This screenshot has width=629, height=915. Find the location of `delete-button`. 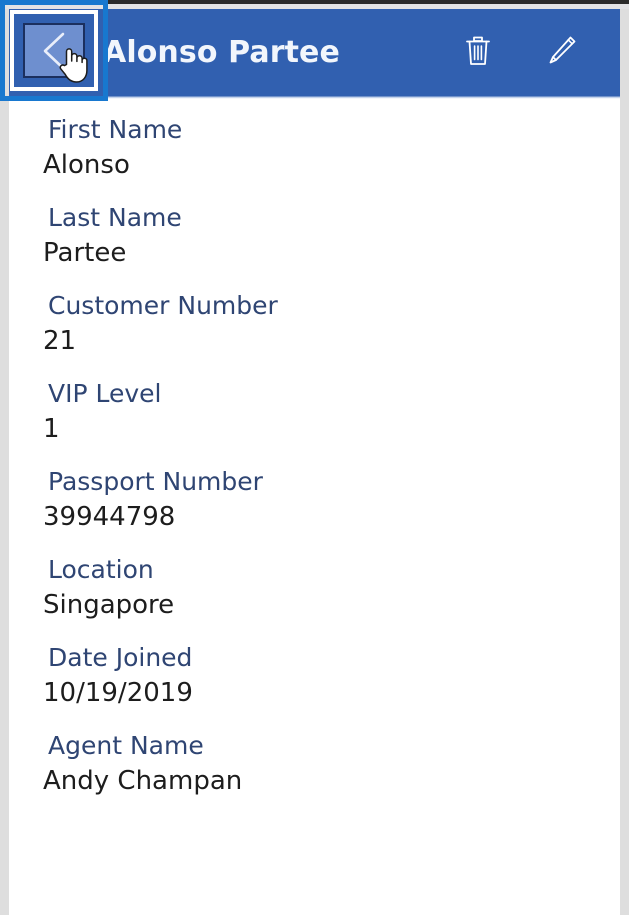

delete-button is located at coordinates (478, 53).